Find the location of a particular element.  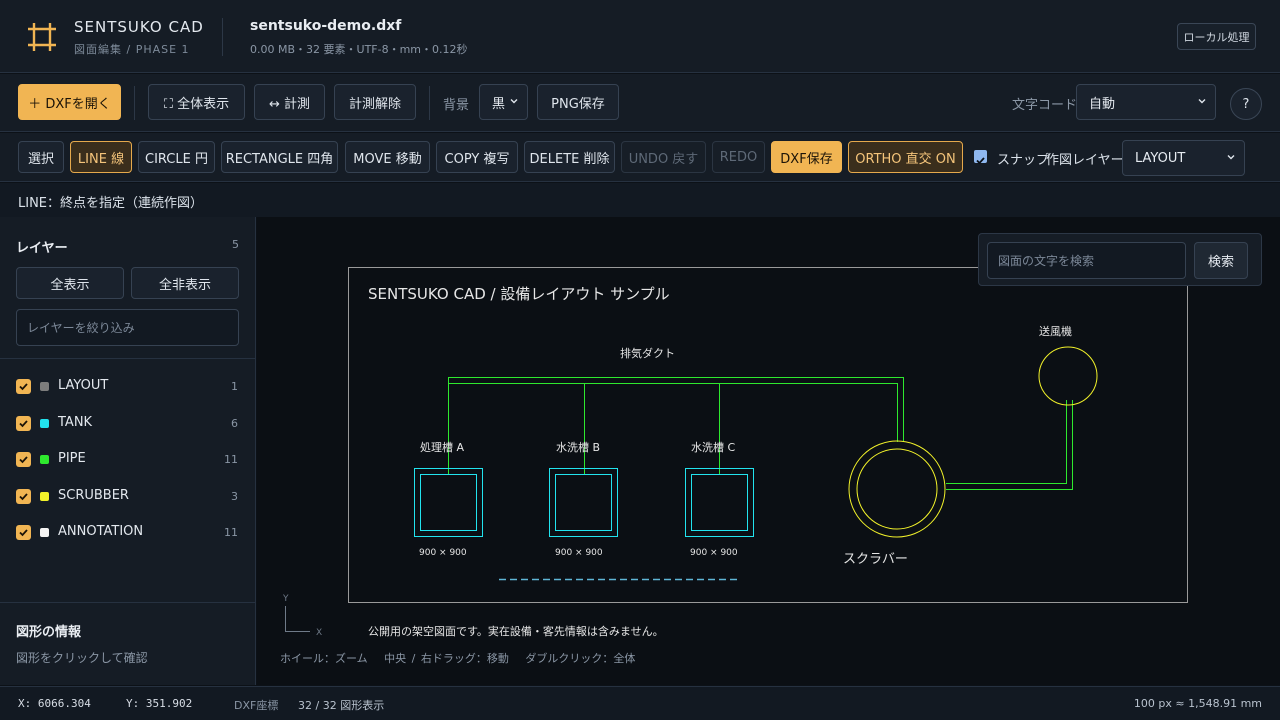

layer-row-layout: LAYOUT 1 is located at coordinates (127, 386).